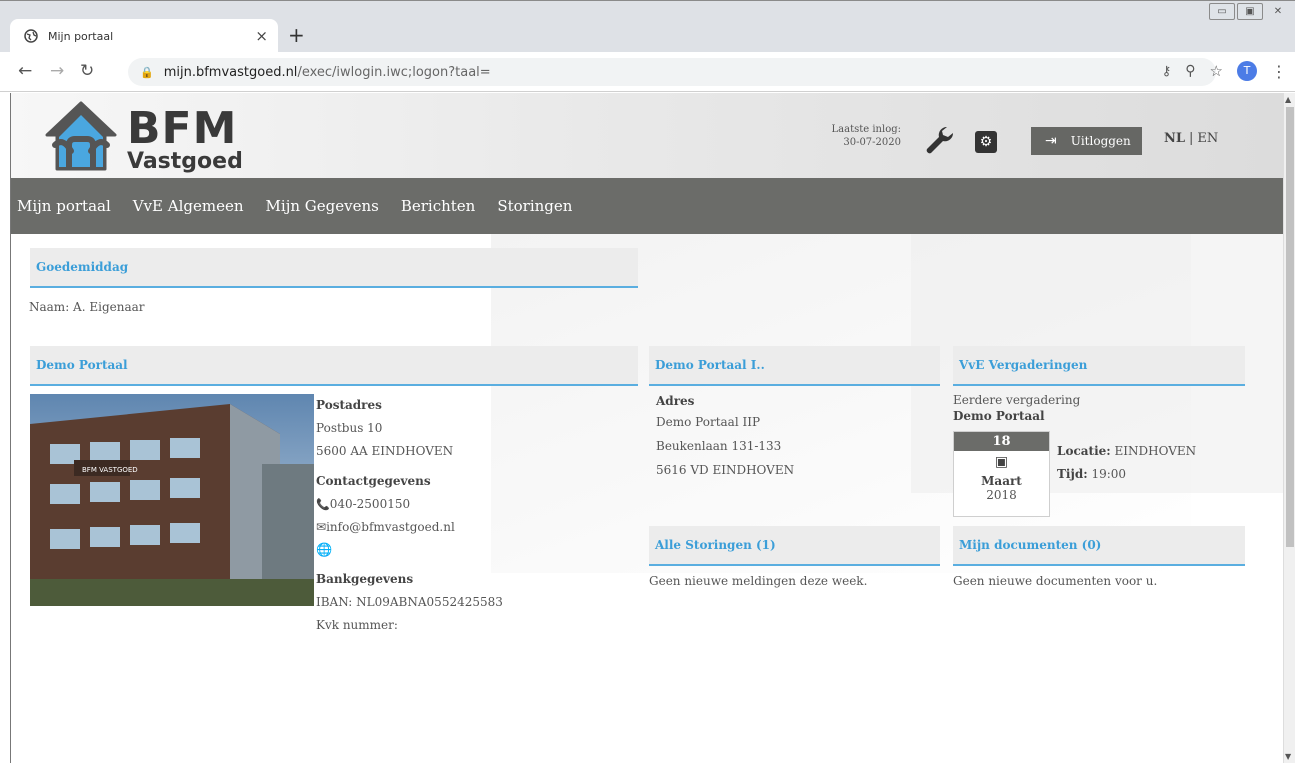 The image size is (1295, 763). I want to click on logo-text-vastgoed: Vastgoed, so click(185, 161).